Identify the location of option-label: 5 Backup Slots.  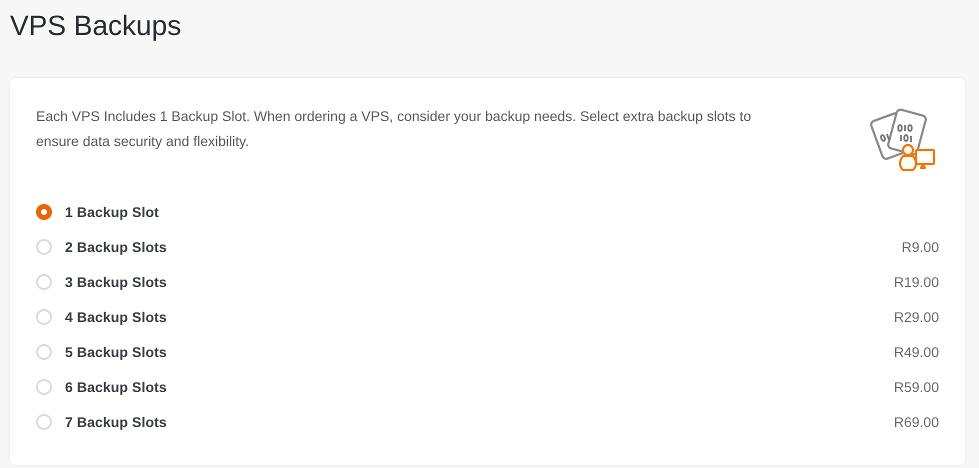
(116, 352).